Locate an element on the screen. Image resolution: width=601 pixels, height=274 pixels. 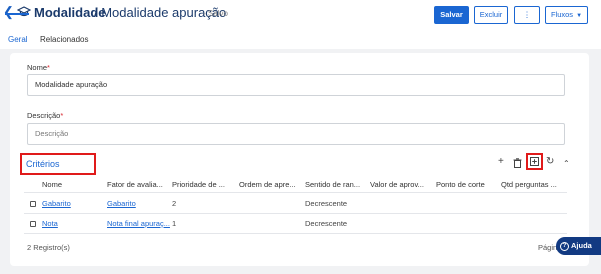
question-icon: ? is located at coordinates (564, 246).